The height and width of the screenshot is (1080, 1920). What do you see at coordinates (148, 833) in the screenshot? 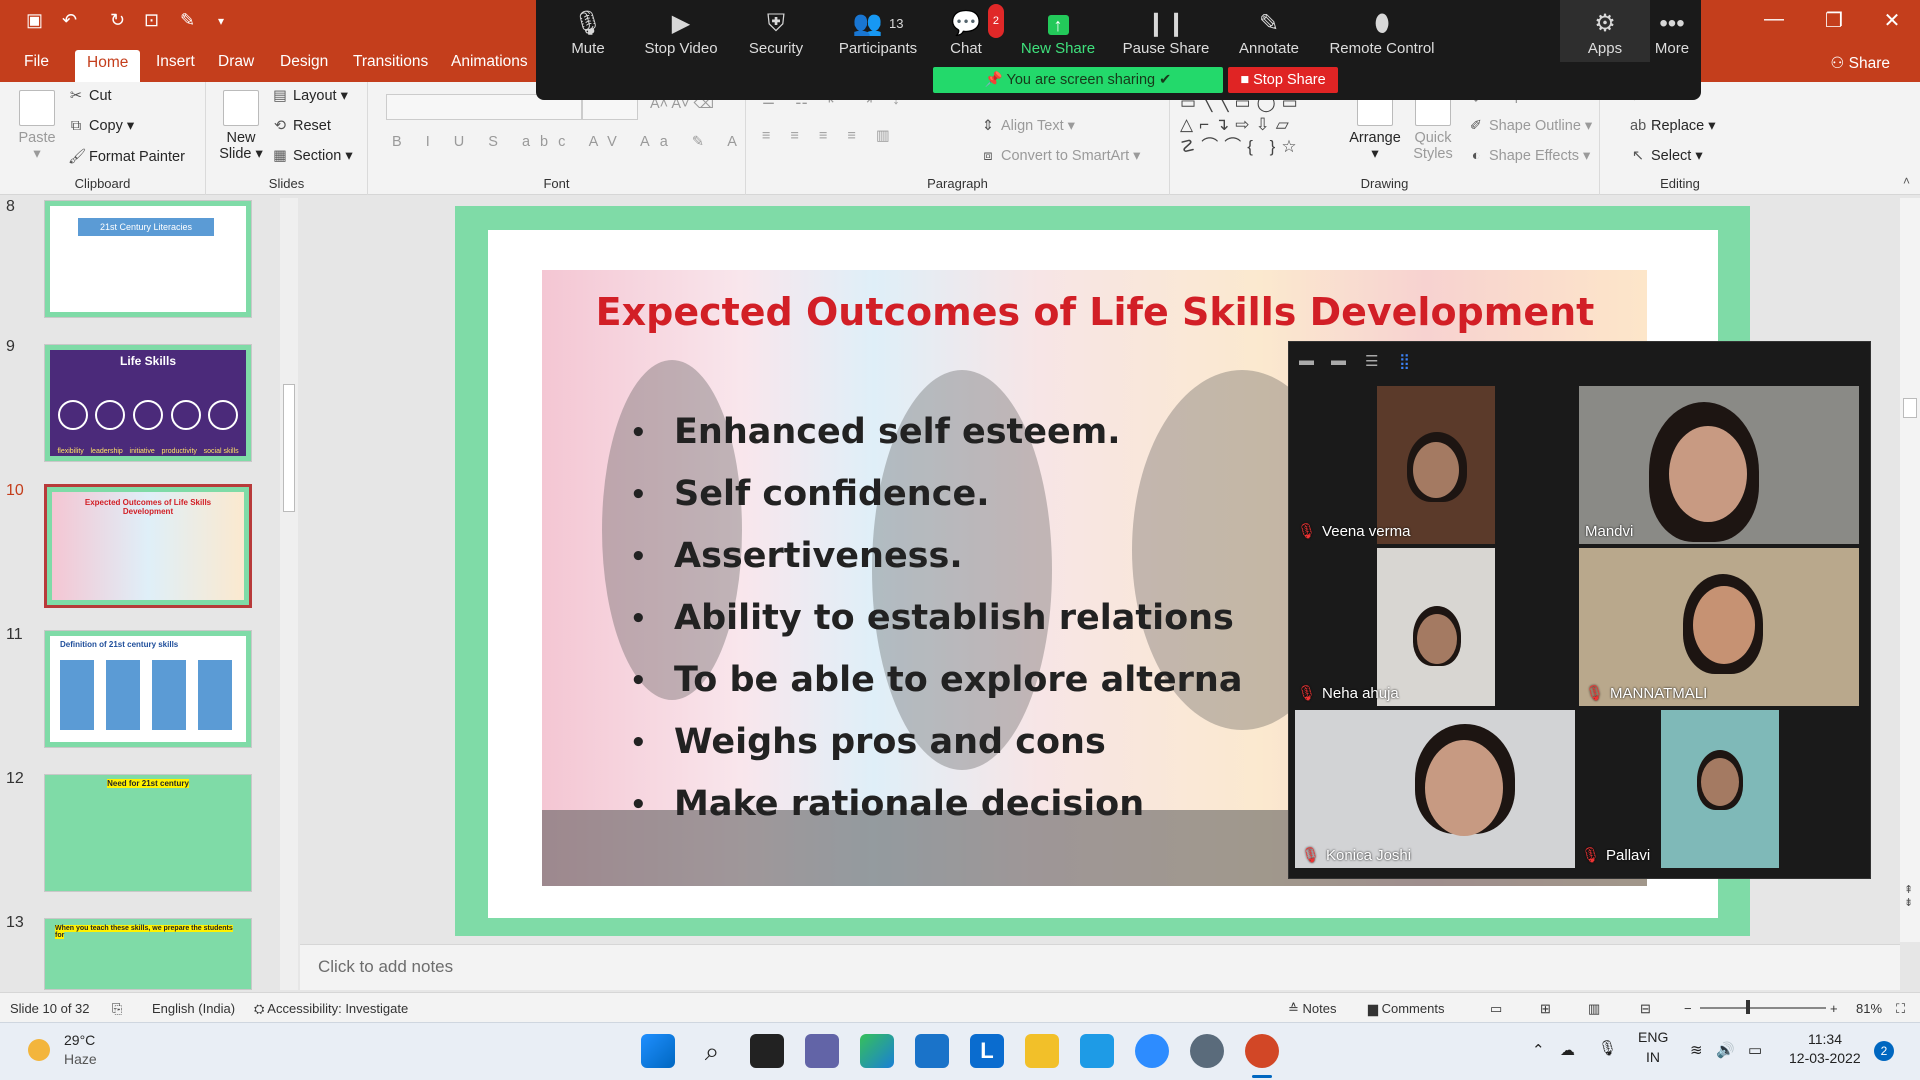
I see `thumbnail-slide-12: Need for 21st century` at bounding box center [148, 833].